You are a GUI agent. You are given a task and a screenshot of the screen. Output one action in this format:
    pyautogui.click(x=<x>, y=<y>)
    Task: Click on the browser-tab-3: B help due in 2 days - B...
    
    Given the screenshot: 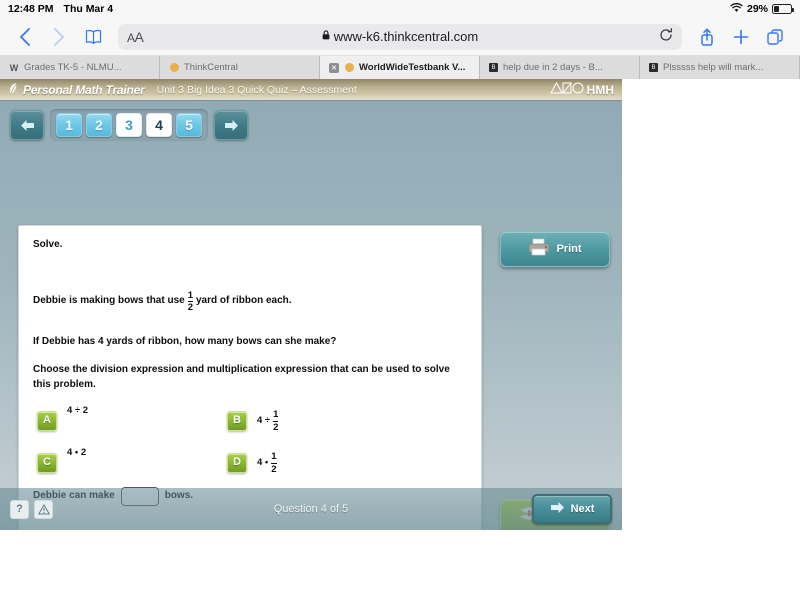 What is the action you would take?
    pyautogui.click(x=560, y=67)
    